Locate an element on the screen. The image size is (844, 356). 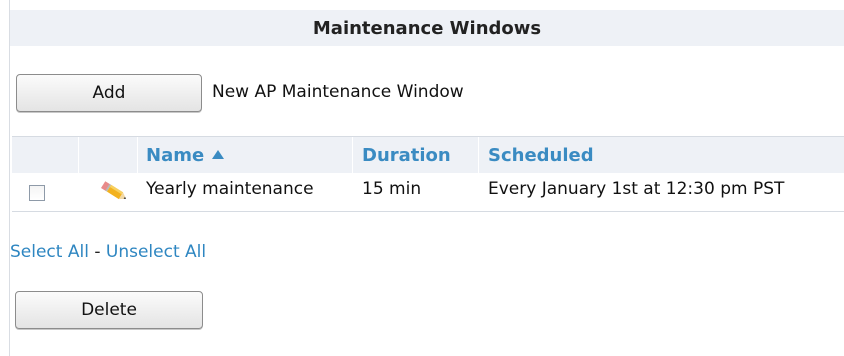
sort-ascending-icon is located at coordinates (218, 154).